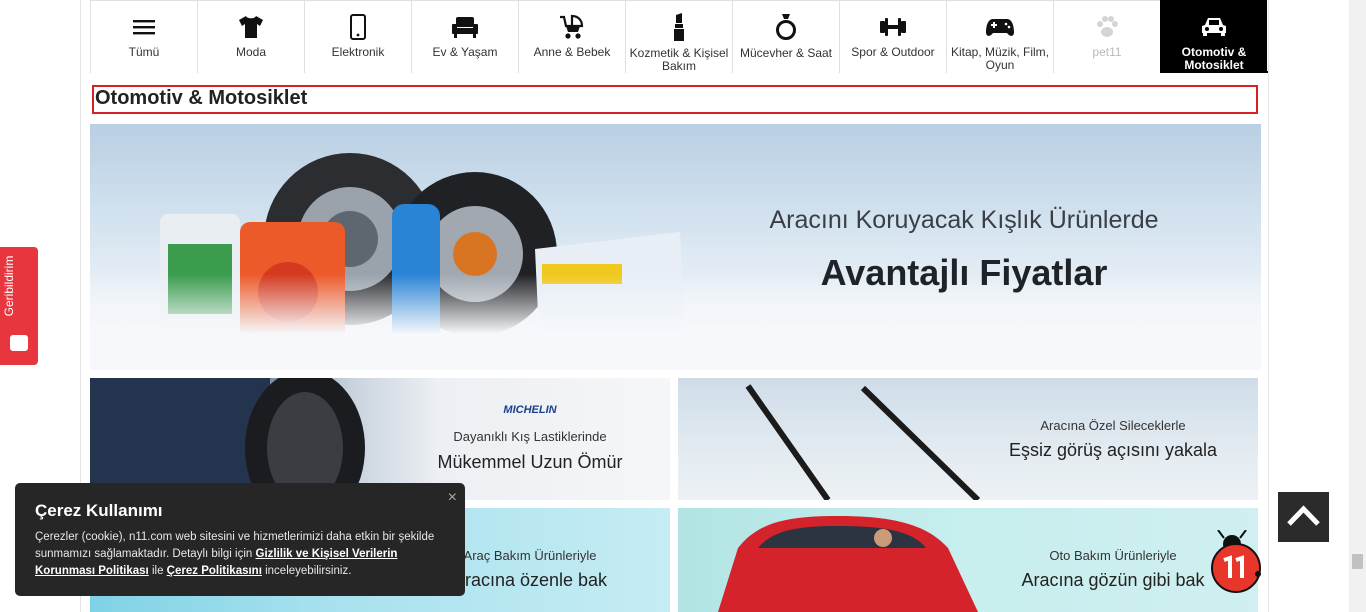  Describe the element at coordinates (465, 26) in the screenshot. I see `armchair-icon` at that location.